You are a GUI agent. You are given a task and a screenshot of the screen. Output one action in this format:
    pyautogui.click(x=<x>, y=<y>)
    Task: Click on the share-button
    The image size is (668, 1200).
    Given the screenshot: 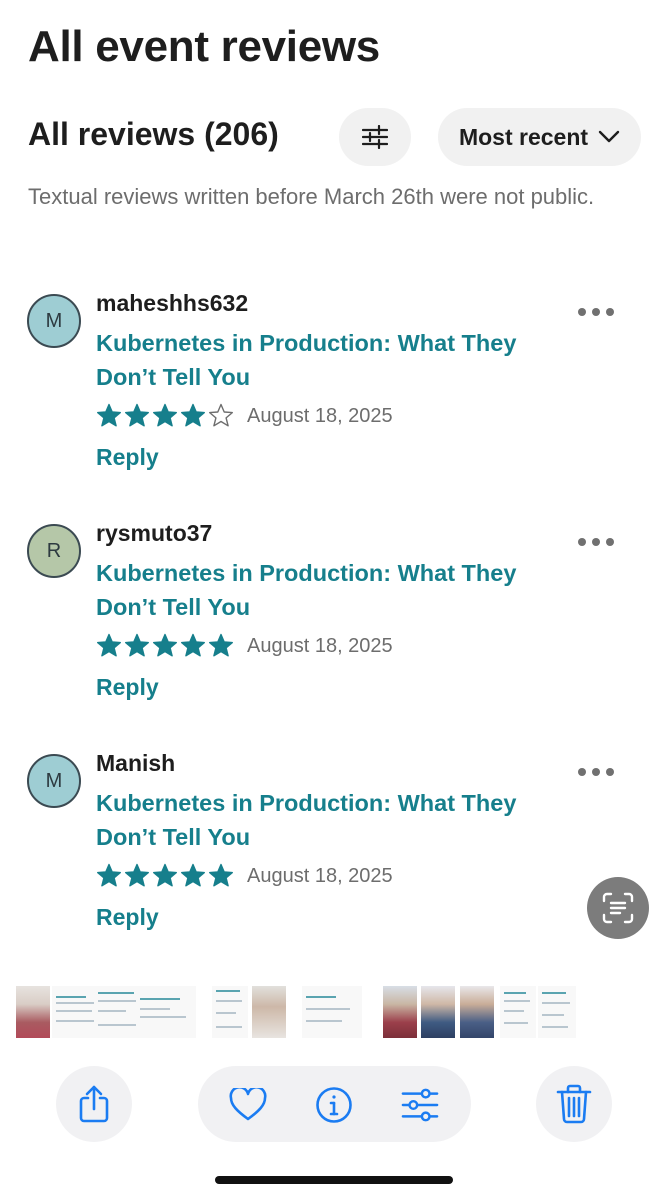 What is the action you would take?
    pyautogui.click(x=94, y=1104)
    